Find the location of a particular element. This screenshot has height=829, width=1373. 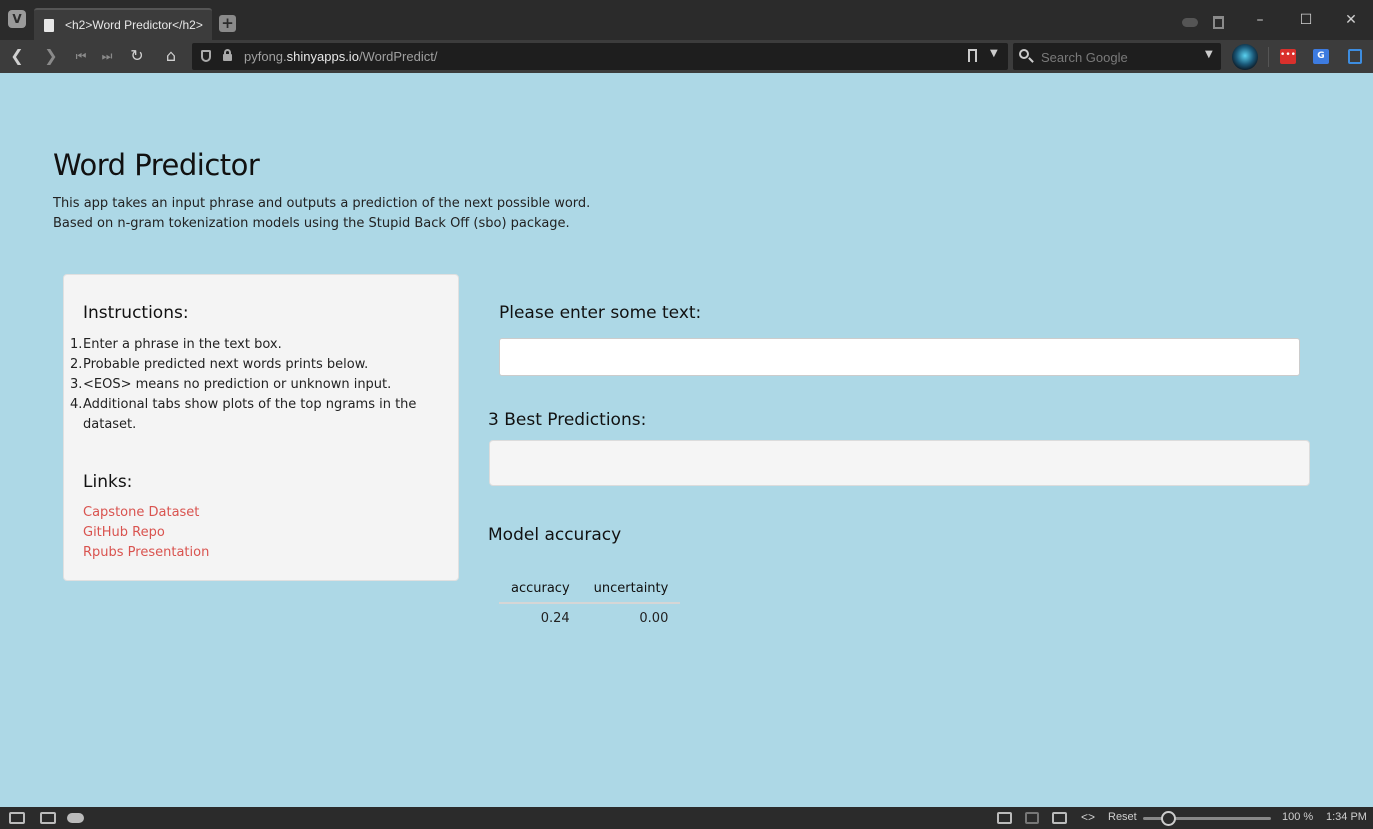

code-icon: <> is located at coordinates (1088, 817).